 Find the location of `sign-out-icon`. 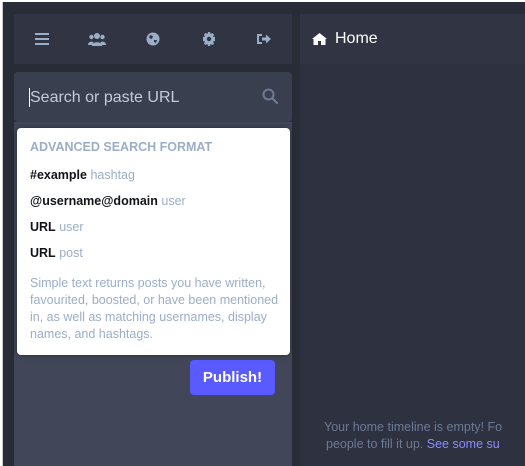

sign-out-icon is located at coordinates (264, 39).